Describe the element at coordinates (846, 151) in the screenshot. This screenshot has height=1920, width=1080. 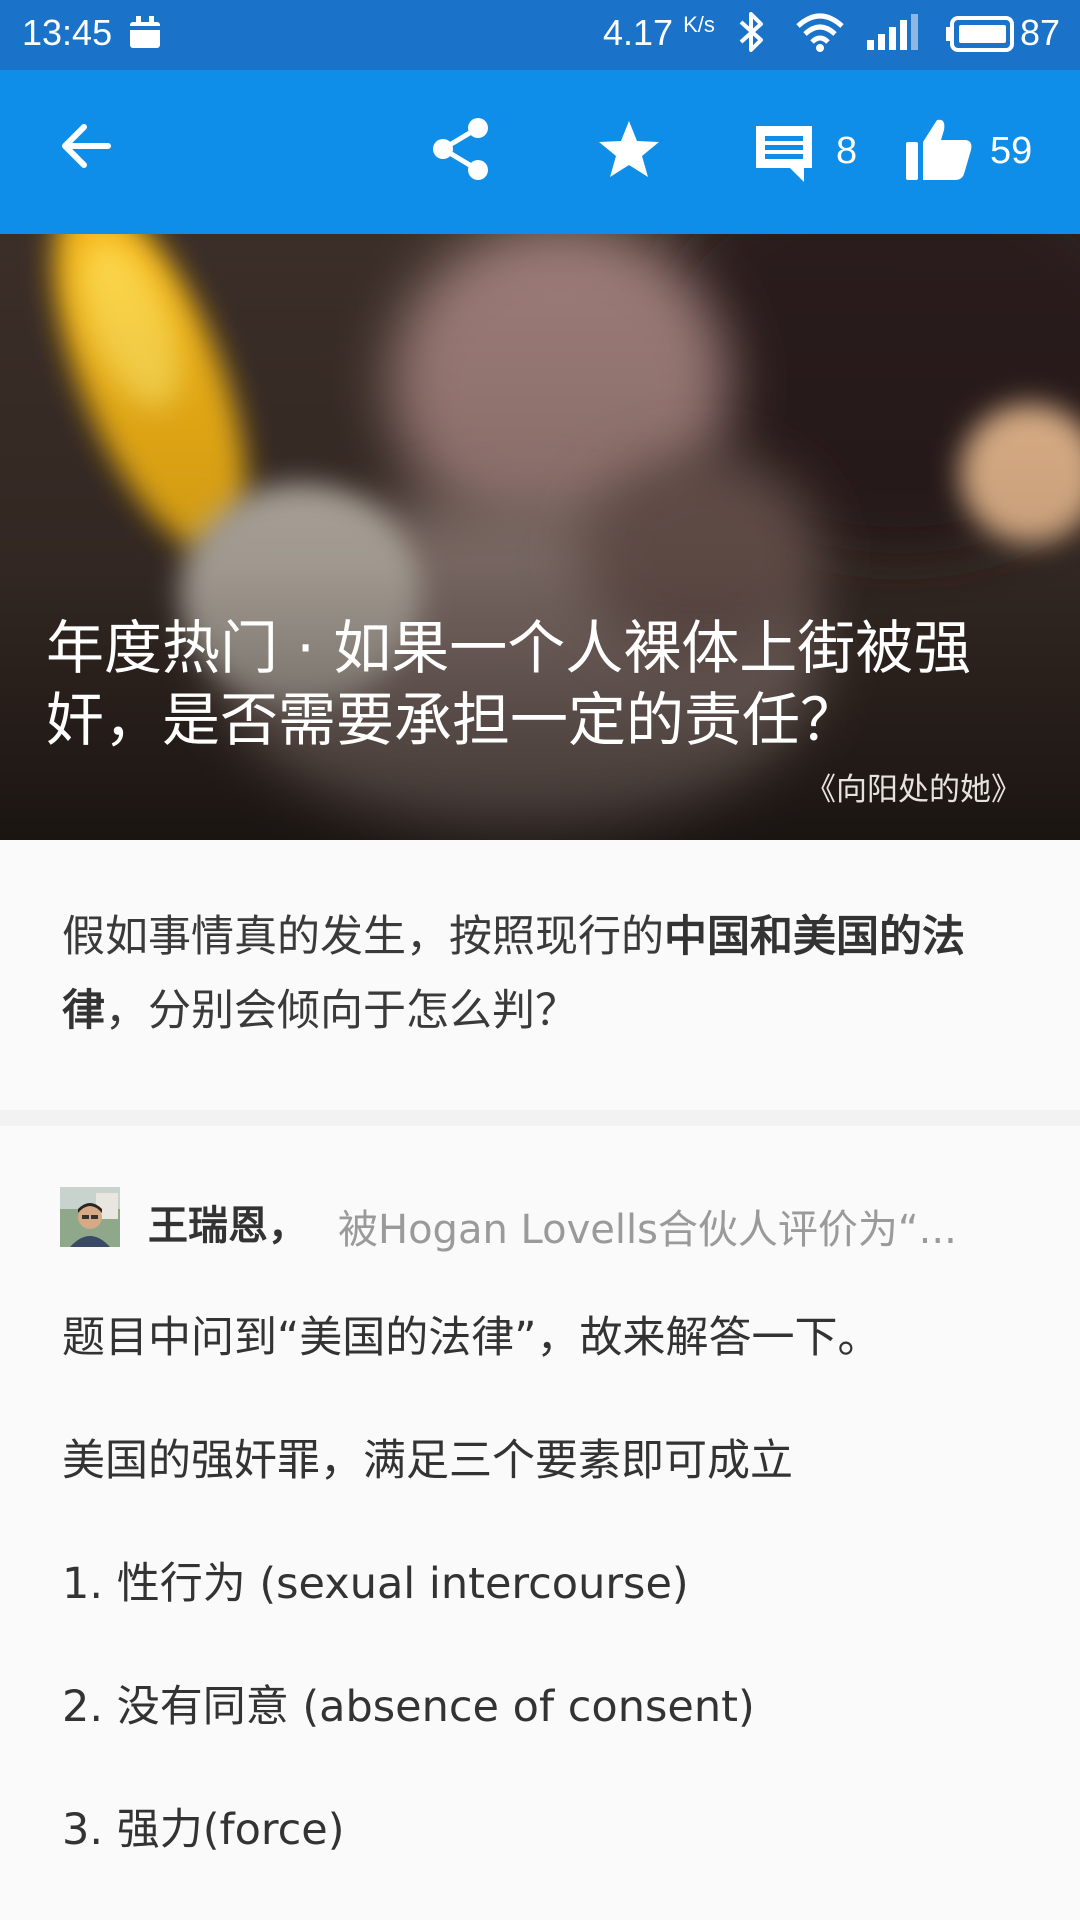
I see `comment-count: 8` at that location.